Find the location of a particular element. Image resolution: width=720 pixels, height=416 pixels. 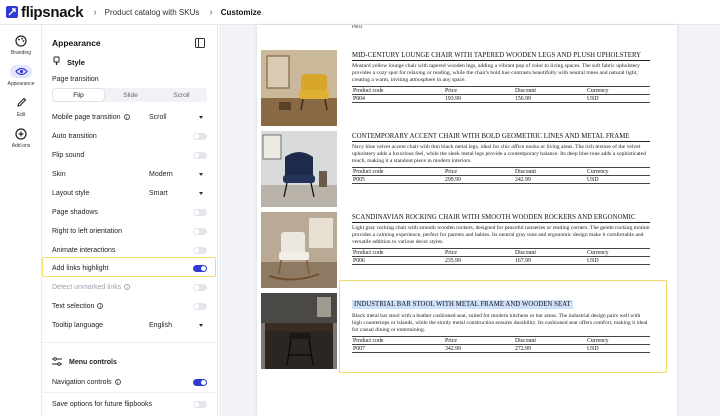

skin-value: Modern is located at coordinates (161, 174).